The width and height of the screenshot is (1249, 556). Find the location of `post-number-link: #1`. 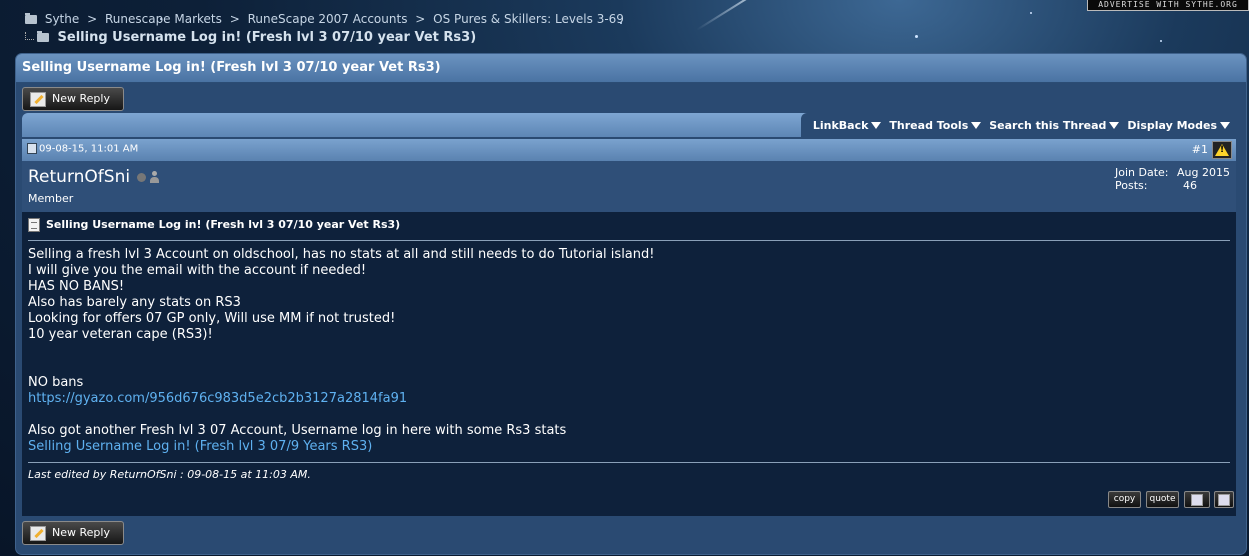

post-number-link: #1 is located at coordinates (1200, 149).